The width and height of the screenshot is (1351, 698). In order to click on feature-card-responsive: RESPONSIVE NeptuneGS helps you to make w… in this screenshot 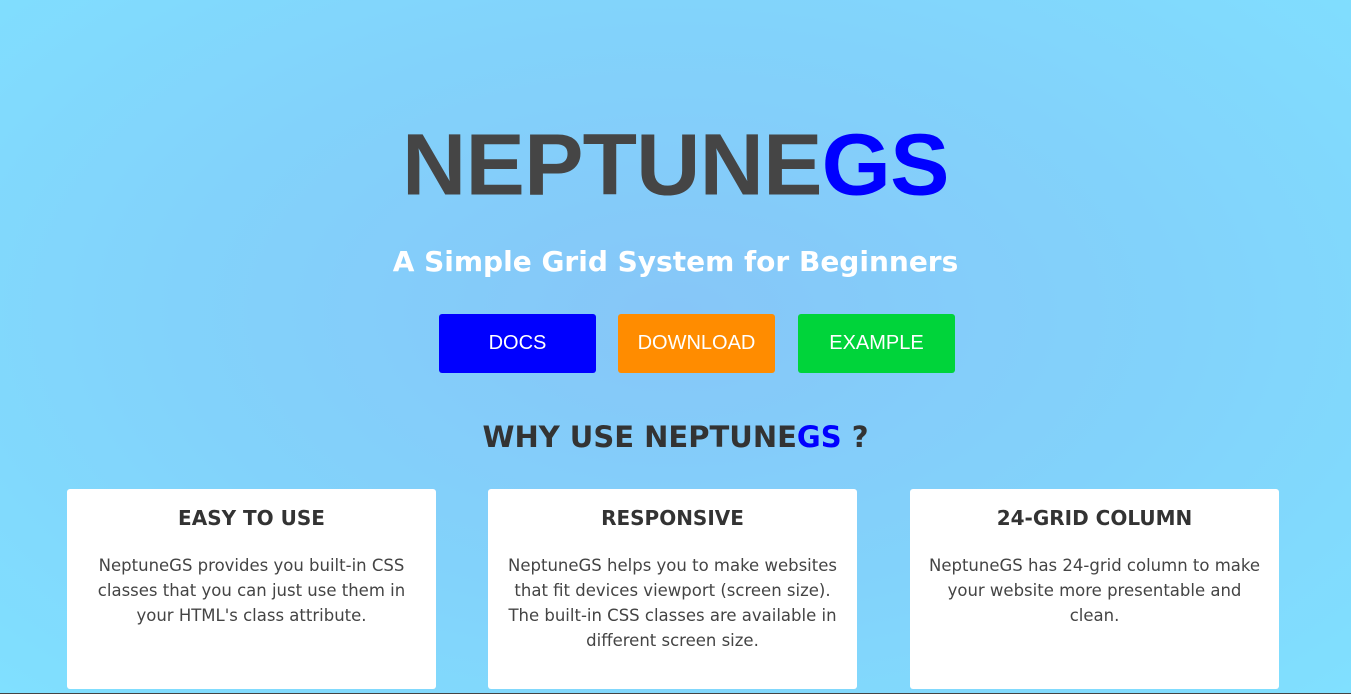, I will do `click(672, 589)`.